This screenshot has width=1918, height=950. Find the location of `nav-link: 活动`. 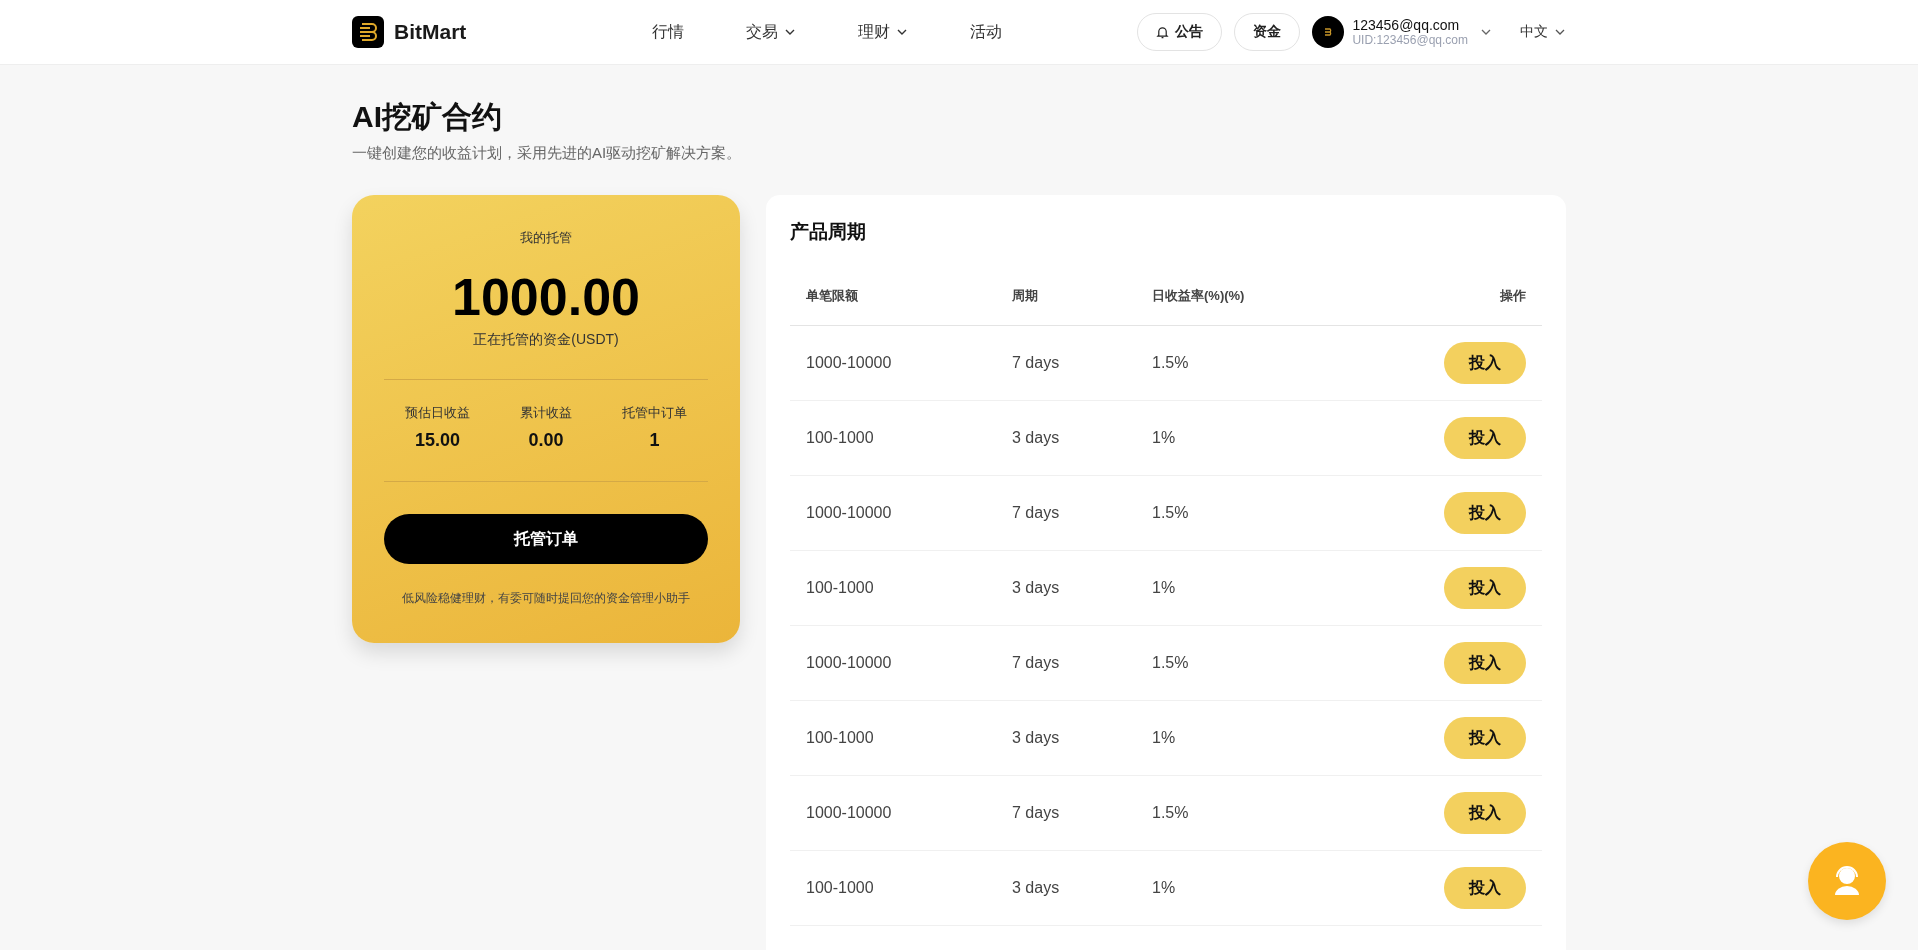

nav-link: 活动 is located at coordinates (986, 32).